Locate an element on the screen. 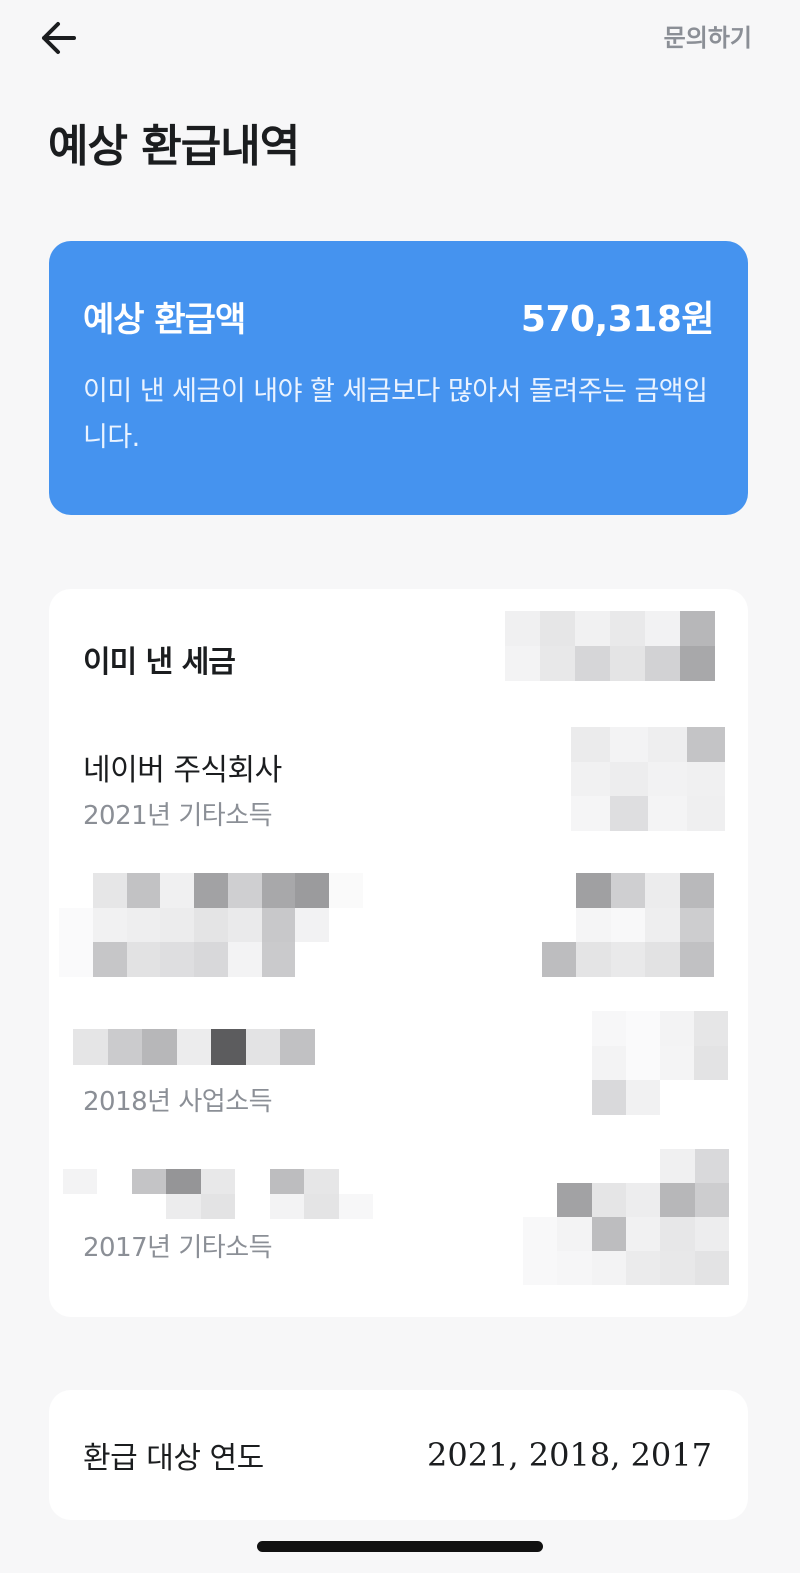  refund-description: 이미 낸 세금이 내야 할 세금보다 많아서 돌려주는 금액입니다. is located at coordinates (395, 414).